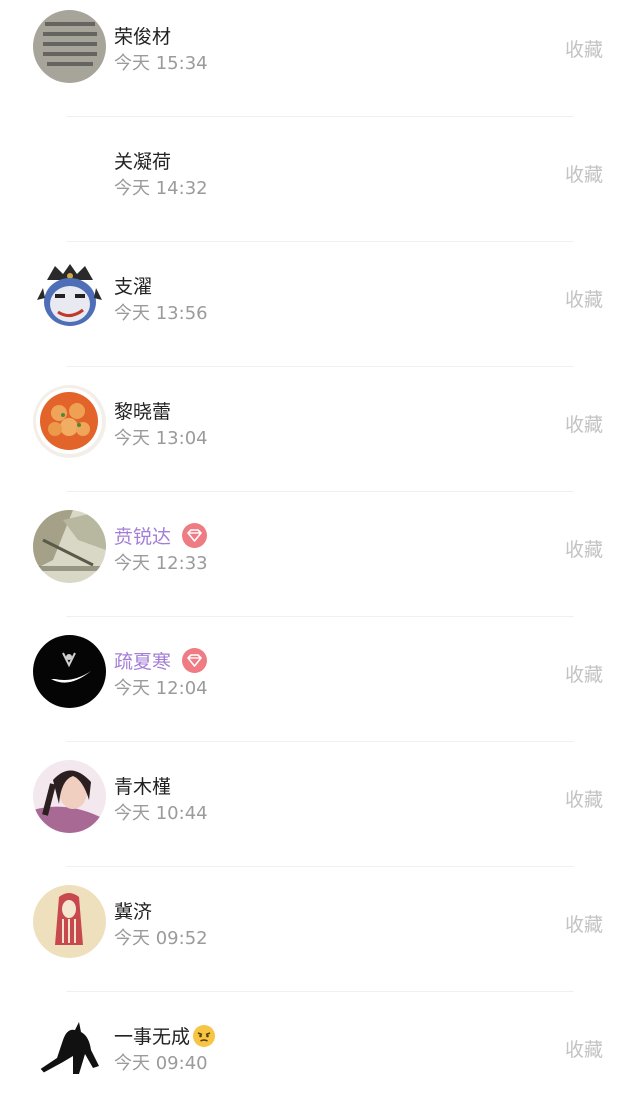 The image size is (640, 1097). Describe the element at coordinates (161, 563) in the screenshot. I see `timestamp: 今天 12:33` at that location.